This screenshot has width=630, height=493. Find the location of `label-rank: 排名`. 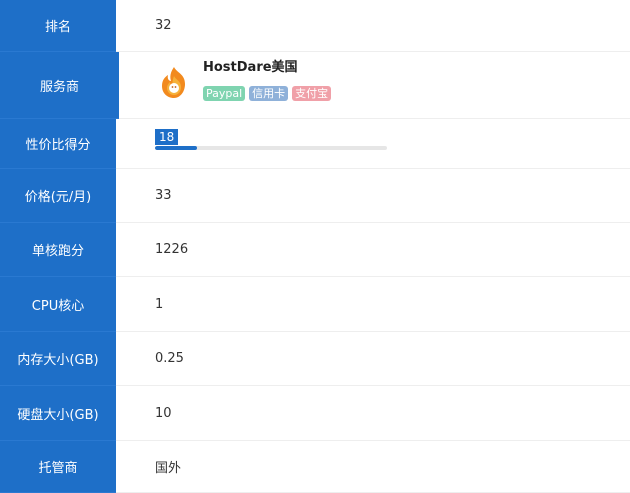

label-rank: 排名 is located at coordinates (58, 26).